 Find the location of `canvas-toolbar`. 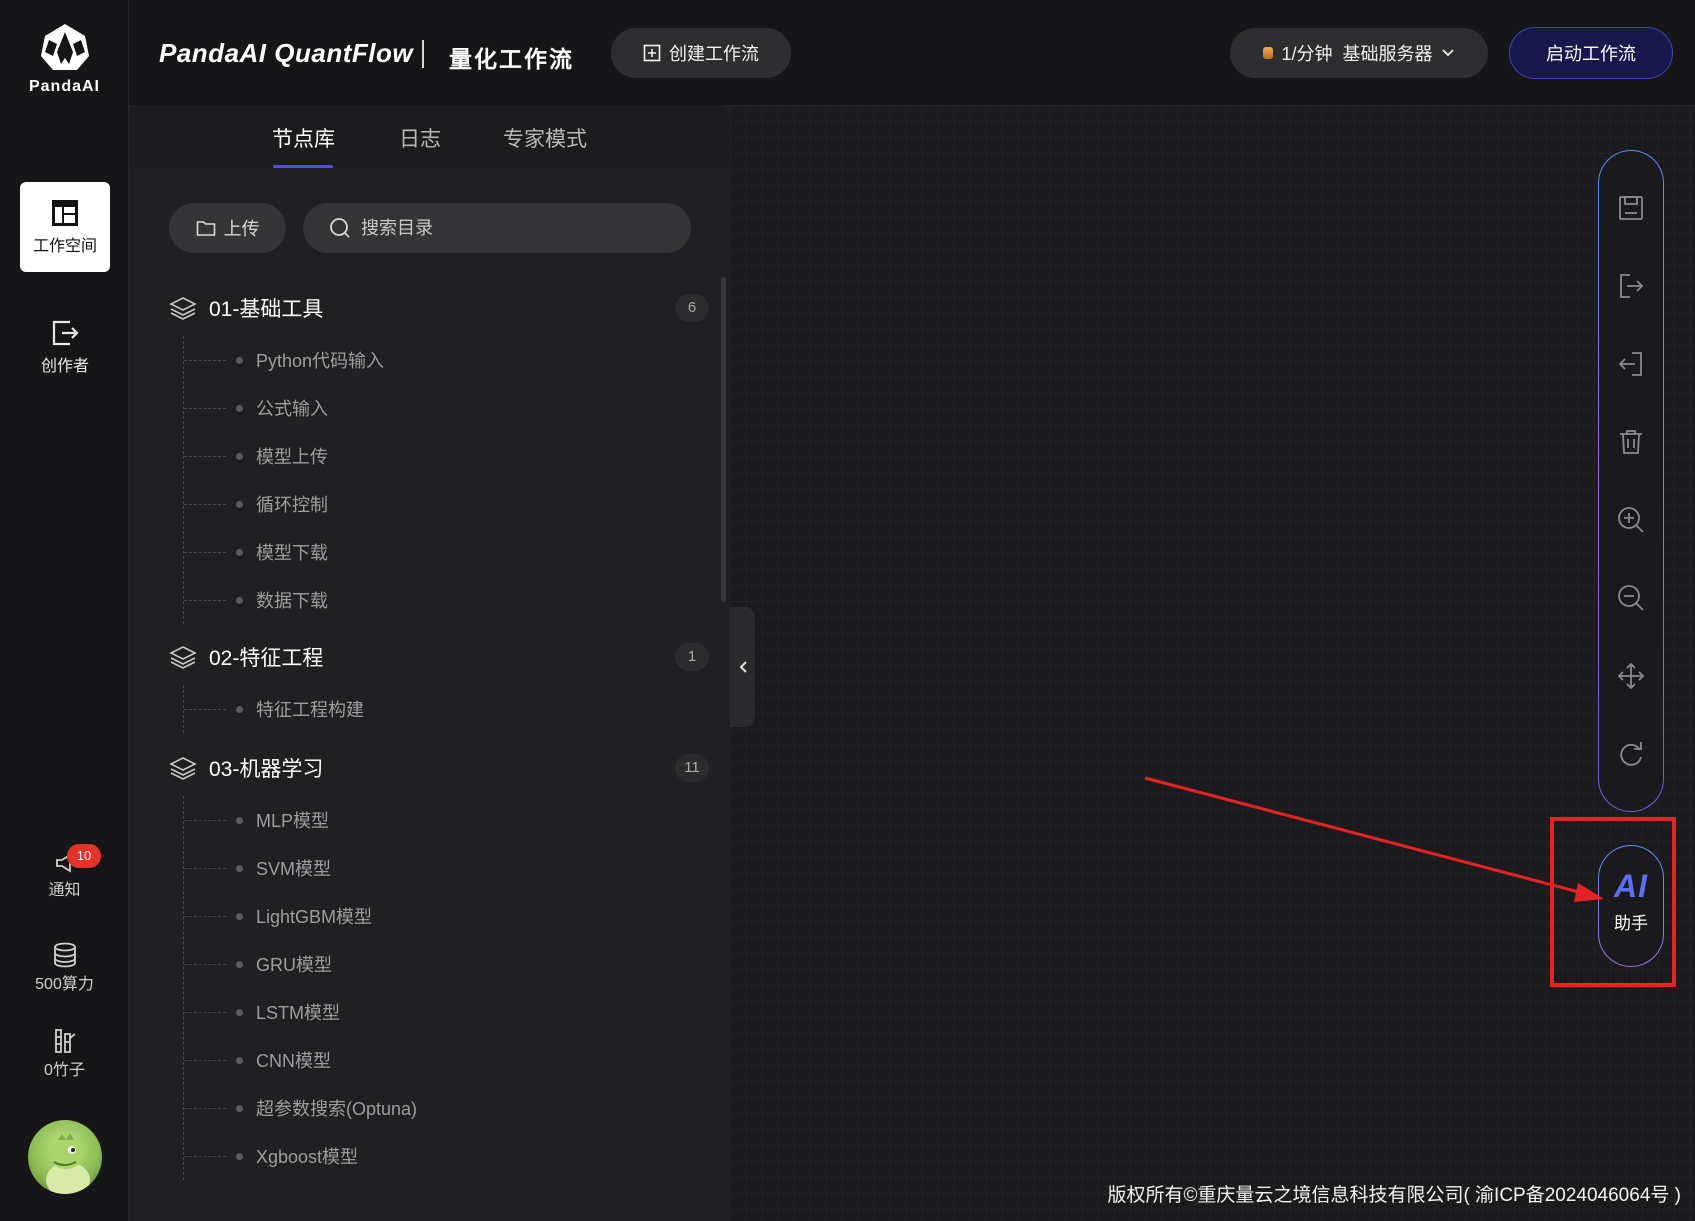

canvas-toolbar is located at coordinates (1631, 481).